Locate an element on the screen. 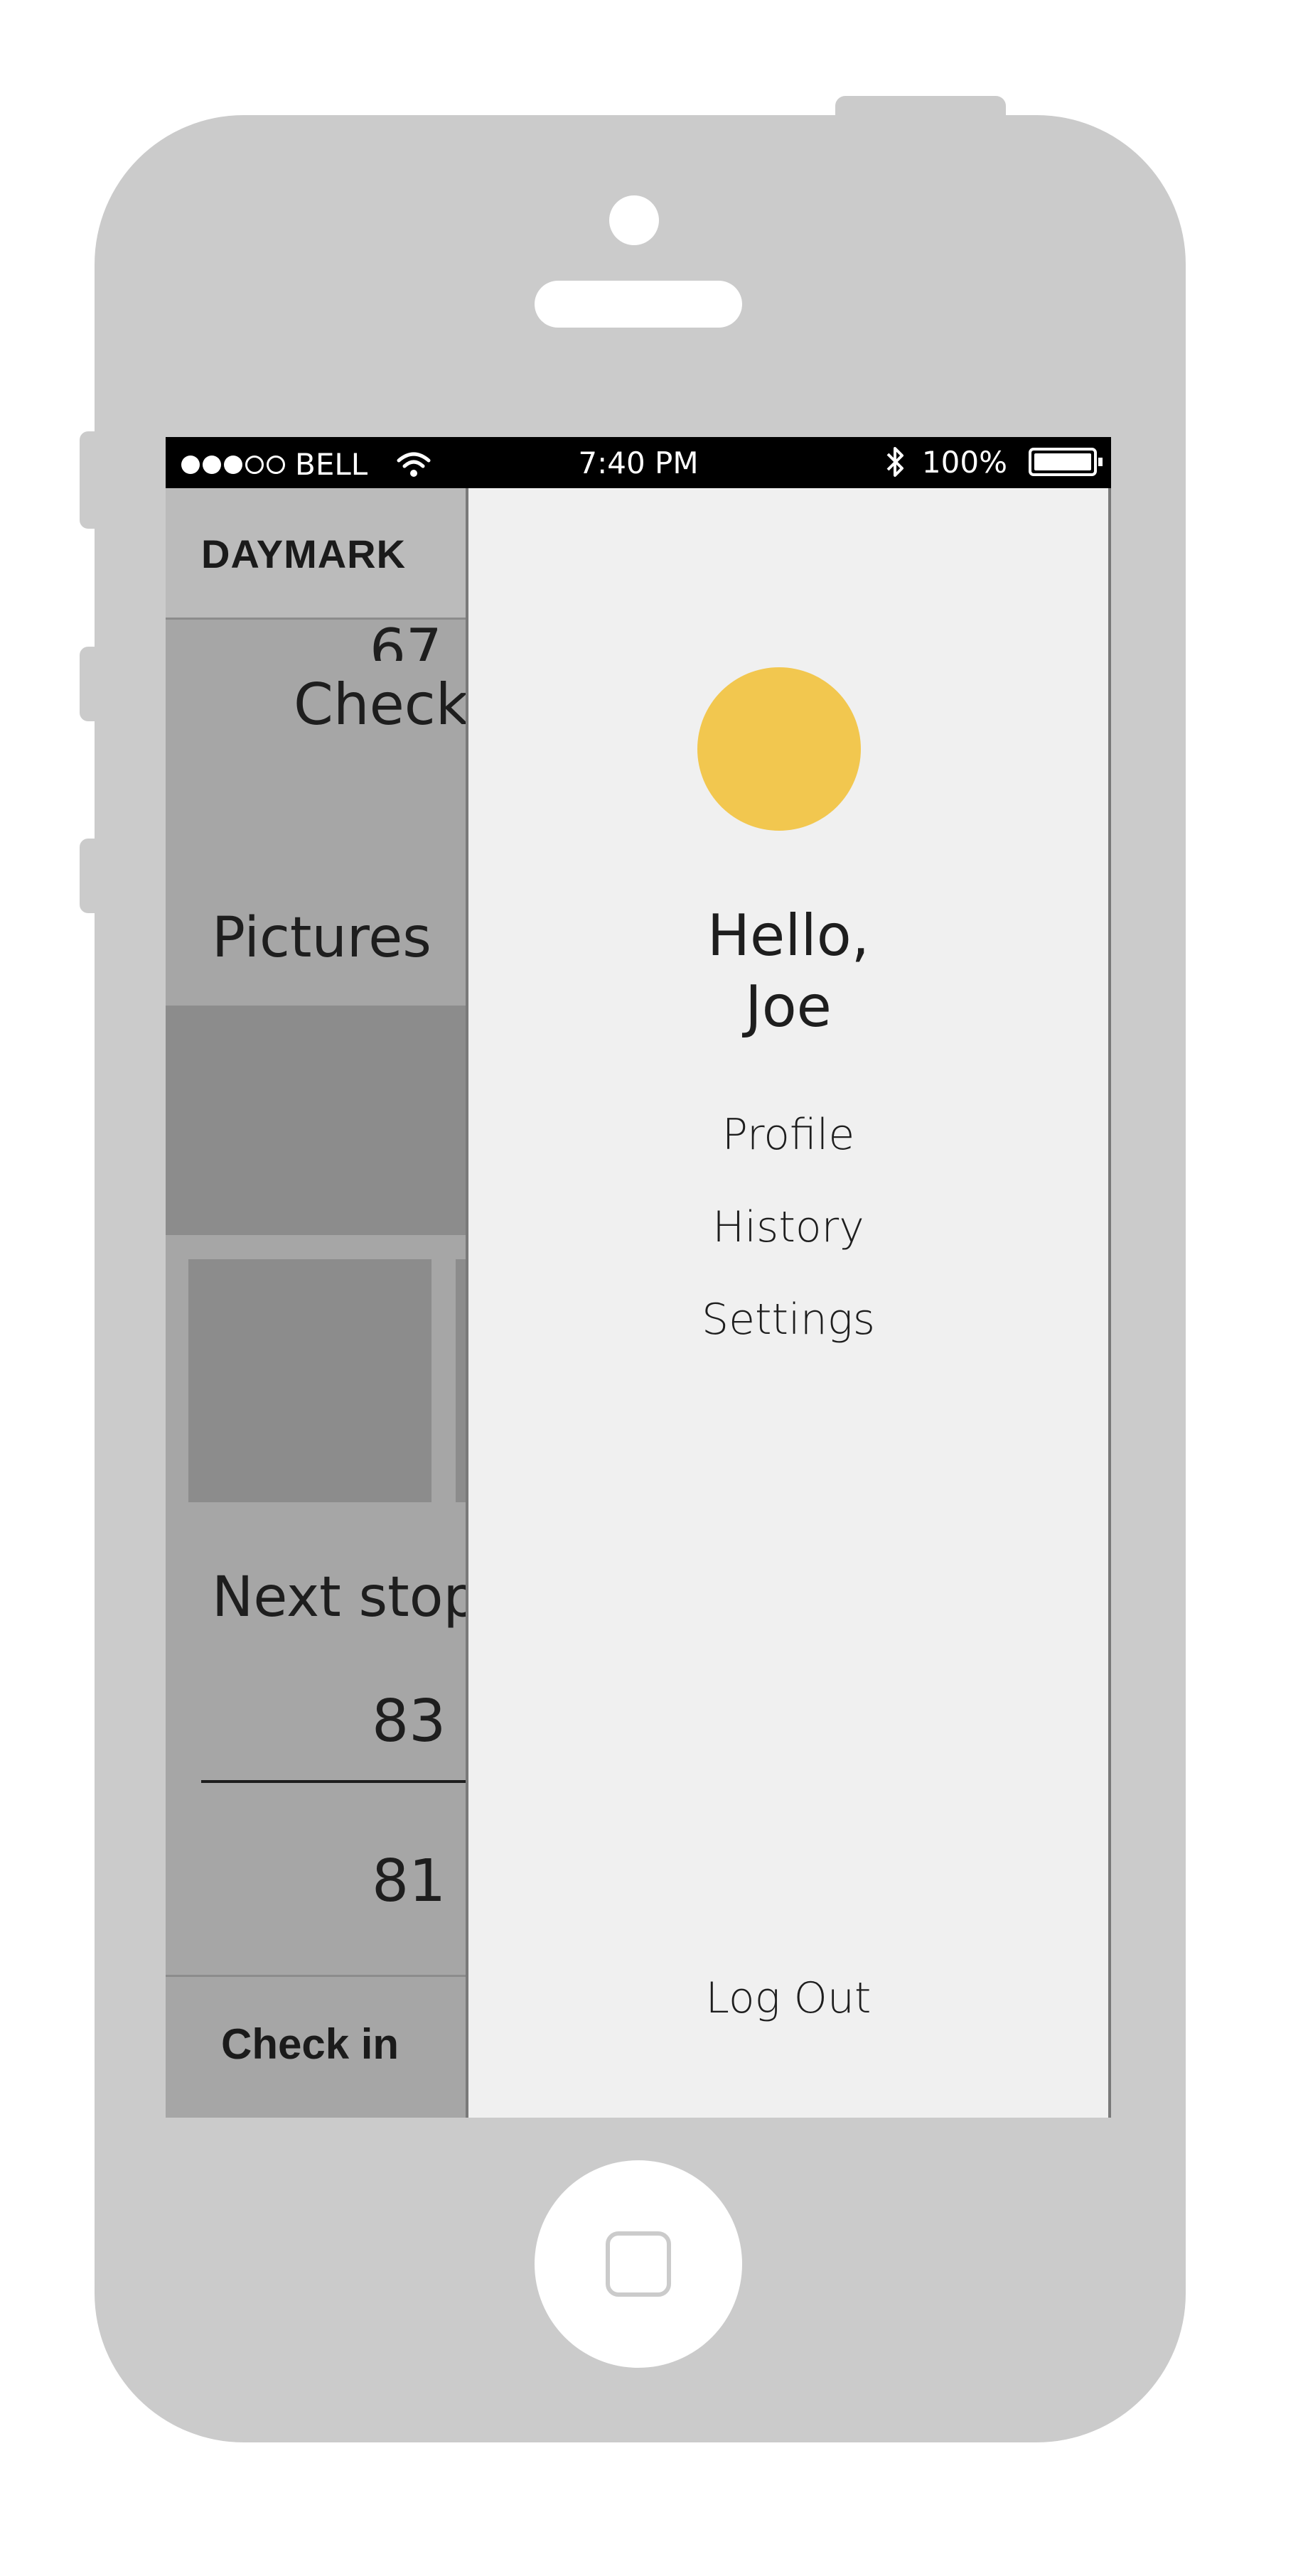  status-right: 100% is located at coordinates (994, 462).